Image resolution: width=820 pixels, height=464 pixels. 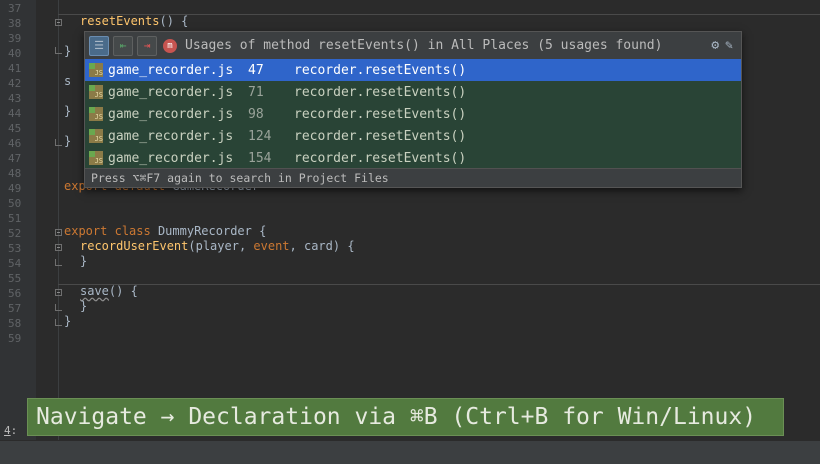 What do you see at coordinates (170, 45) in the screenshot?
I see `method-icon: m` at bounding box center [170, 45].